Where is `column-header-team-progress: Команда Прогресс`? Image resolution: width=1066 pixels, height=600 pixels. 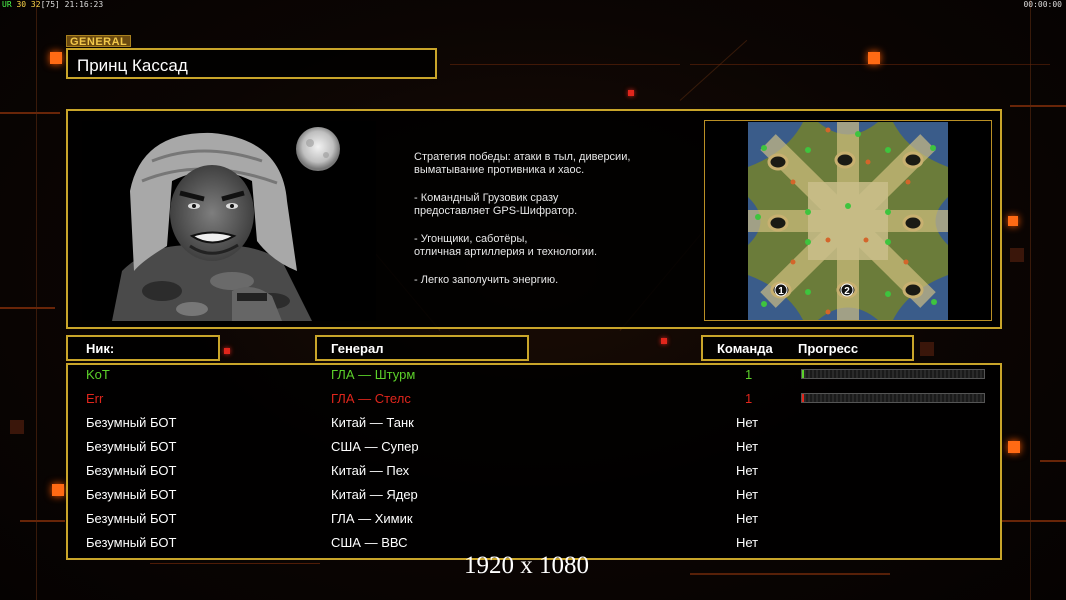 column-header-team-progress: Команда Прогресс is located at coordinates (807, 348).